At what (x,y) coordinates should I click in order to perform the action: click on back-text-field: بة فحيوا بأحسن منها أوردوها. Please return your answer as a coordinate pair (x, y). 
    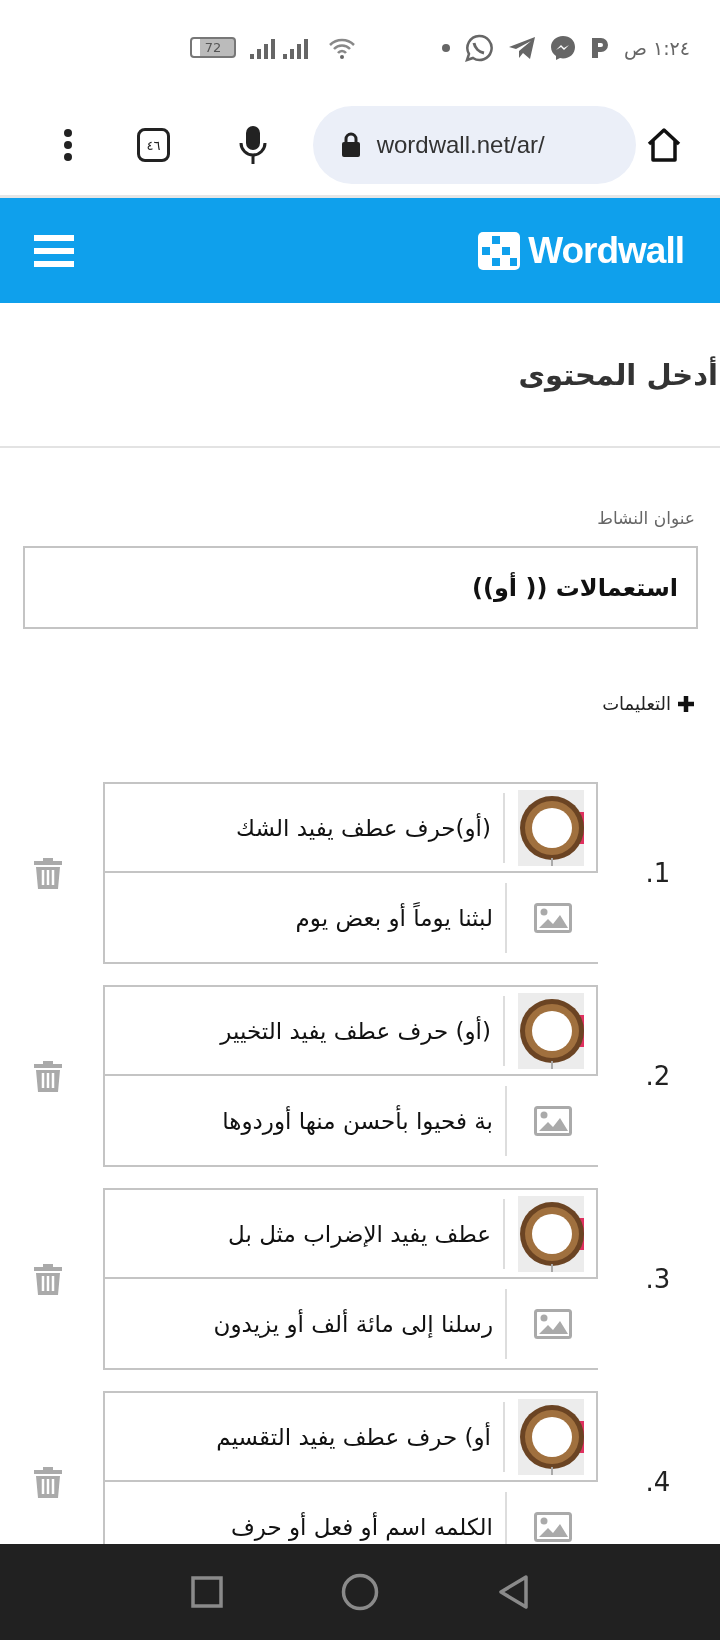
    Looking at the image, I should click on (305, 1120).